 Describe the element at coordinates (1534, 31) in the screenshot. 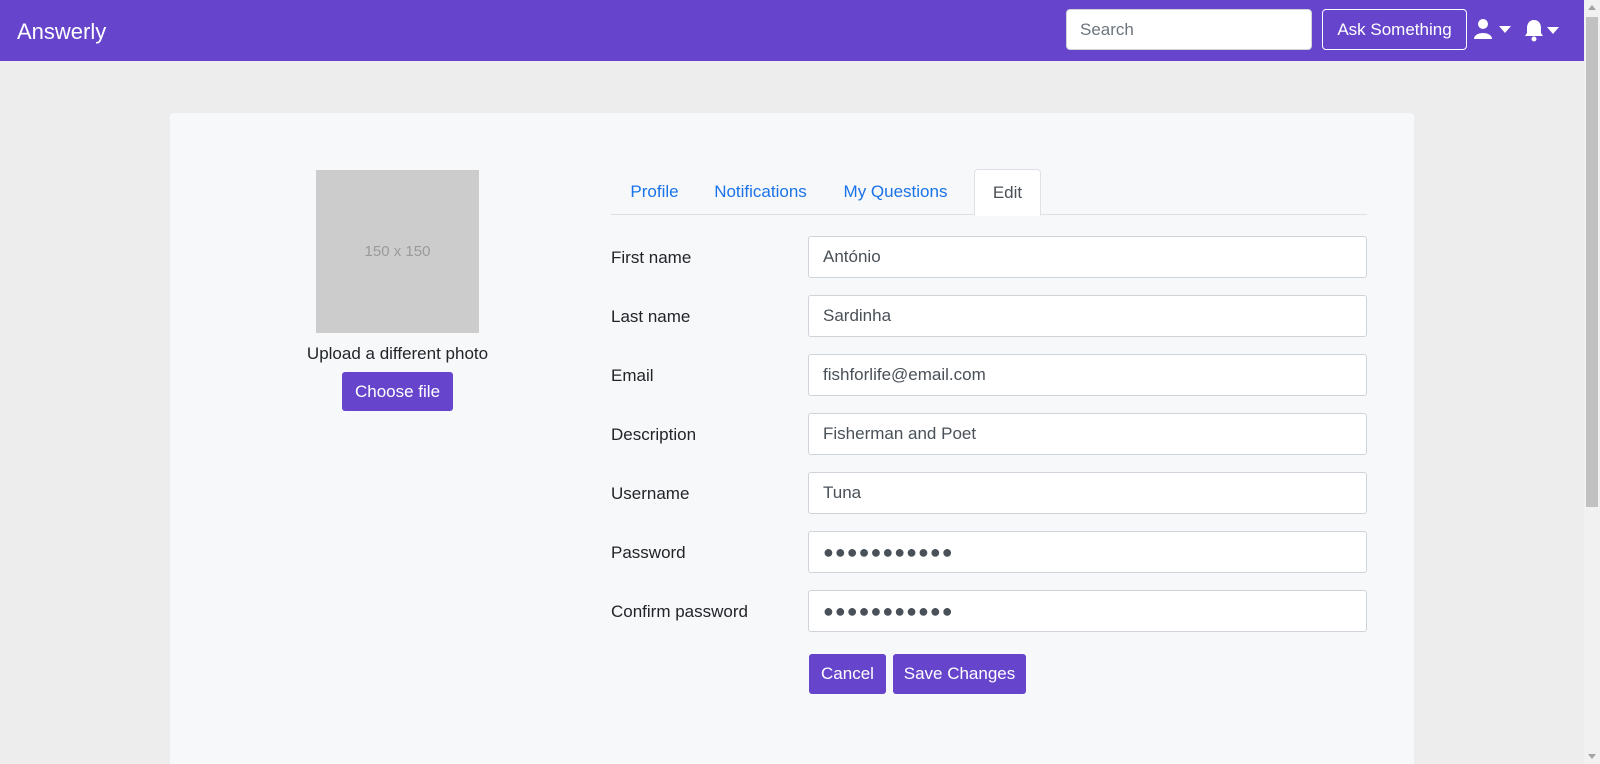

I see `bell-icon` at that location.